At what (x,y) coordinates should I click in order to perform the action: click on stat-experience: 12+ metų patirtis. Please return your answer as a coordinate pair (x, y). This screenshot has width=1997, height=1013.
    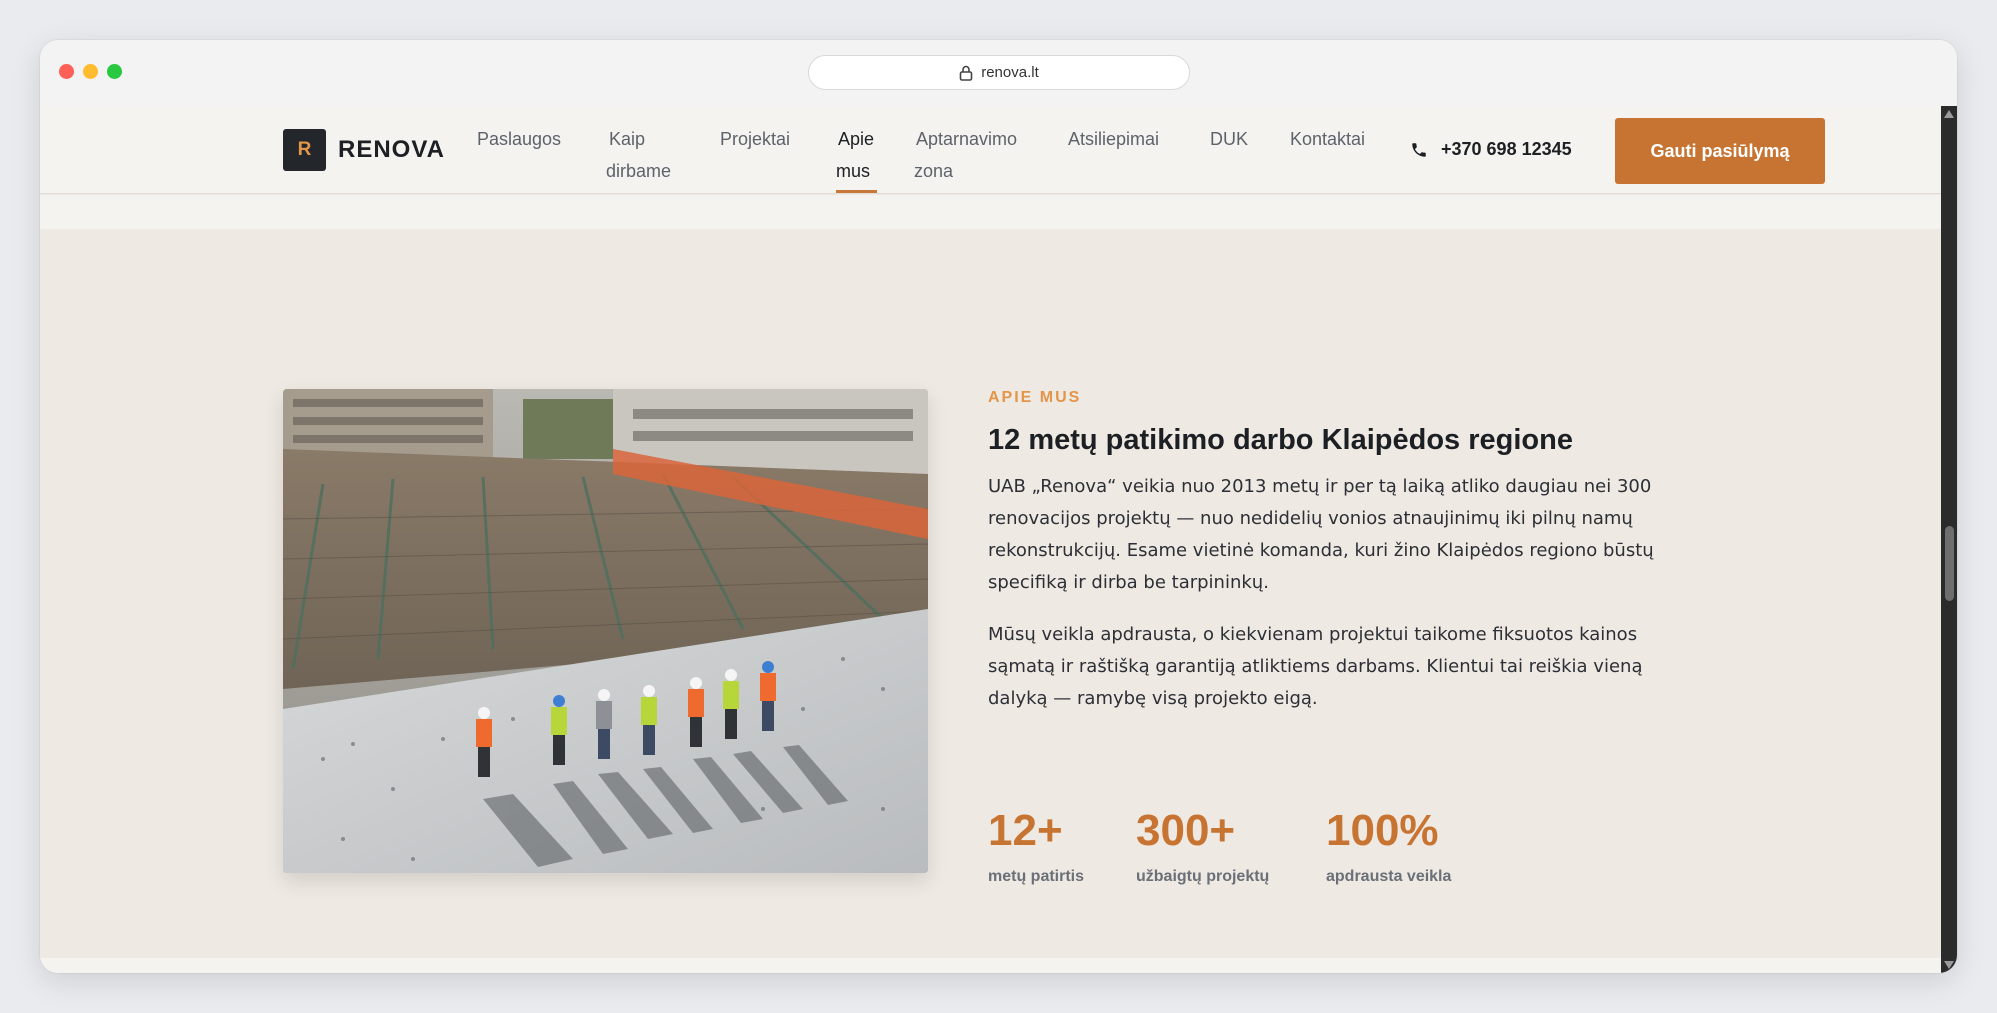
    Looking at the image, I should click on (1036, 846).